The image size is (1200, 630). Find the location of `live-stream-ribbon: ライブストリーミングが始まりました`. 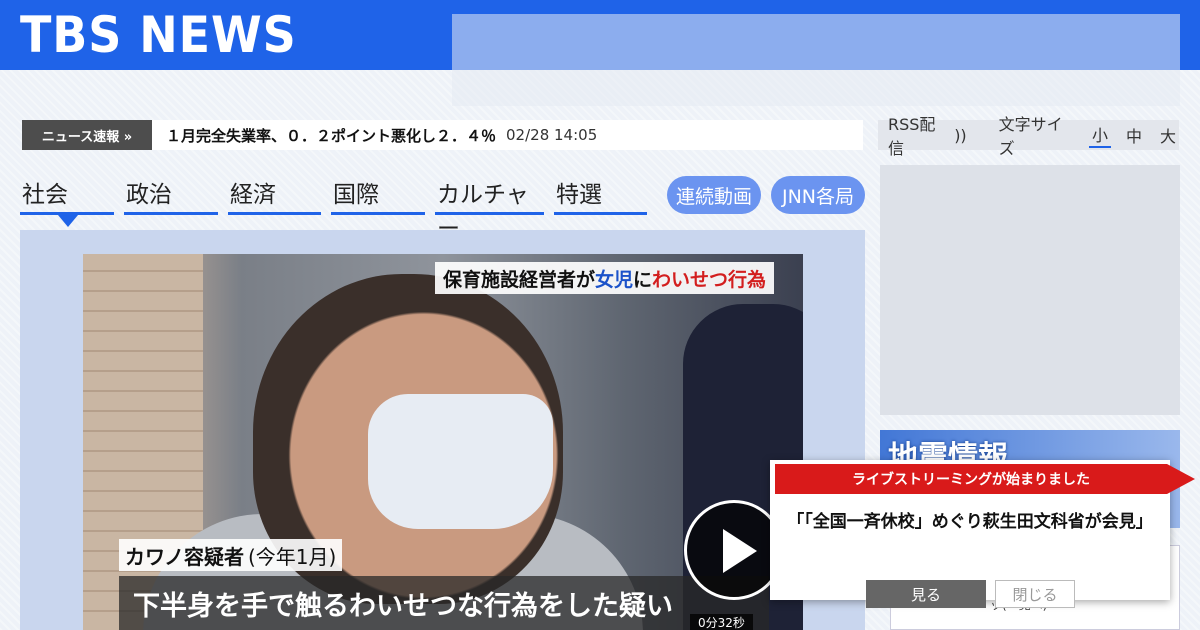

live-stream-ribbon: ライブストリーミングが始まりました is located at coordinates (985, 479).